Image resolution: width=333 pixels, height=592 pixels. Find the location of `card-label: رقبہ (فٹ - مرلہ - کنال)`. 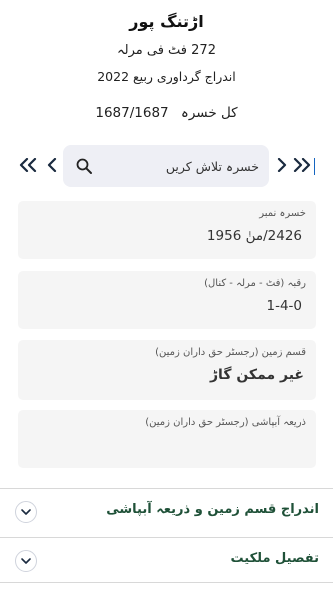

card-label: رقبہ (فٹ - مرلہ - کنال) is located at coordinates (255, 283).